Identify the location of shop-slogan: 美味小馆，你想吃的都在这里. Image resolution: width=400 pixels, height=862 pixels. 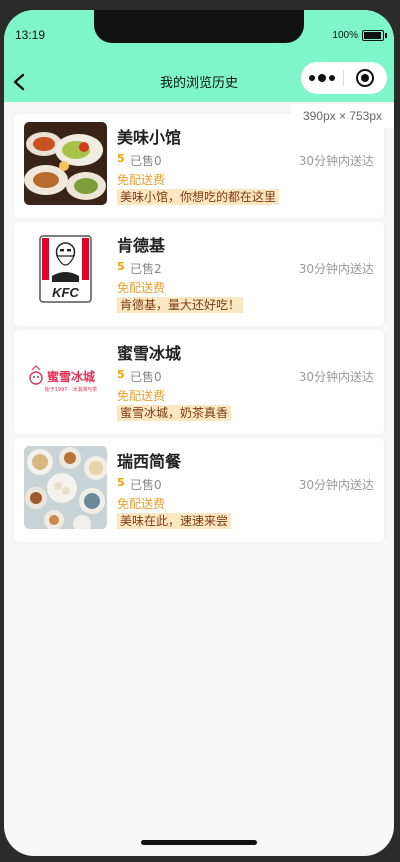
(198, 197).